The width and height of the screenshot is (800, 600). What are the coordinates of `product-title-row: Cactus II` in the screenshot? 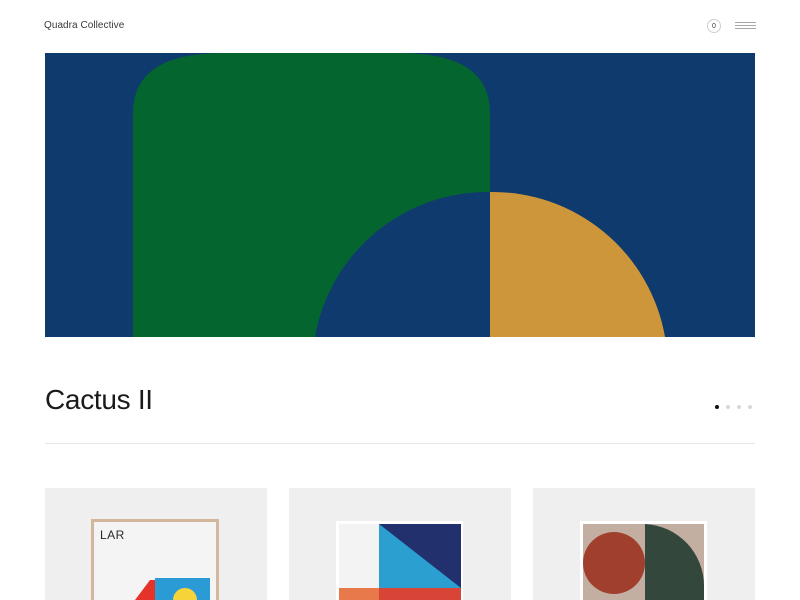 It's located at (400, 400).